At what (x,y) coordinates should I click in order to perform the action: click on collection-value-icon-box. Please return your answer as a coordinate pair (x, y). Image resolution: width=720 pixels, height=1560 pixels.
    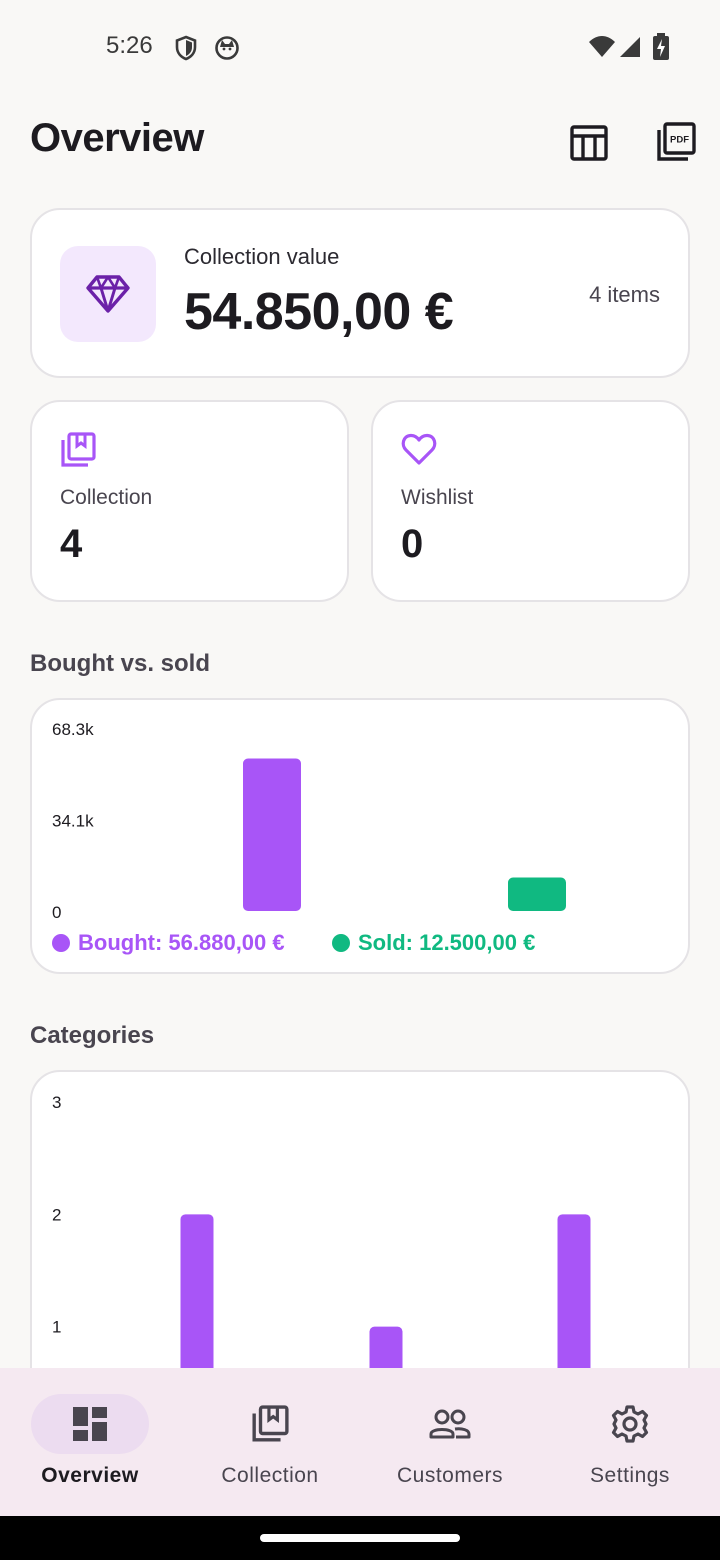
    Looking at the image, I should click on (108, 294).